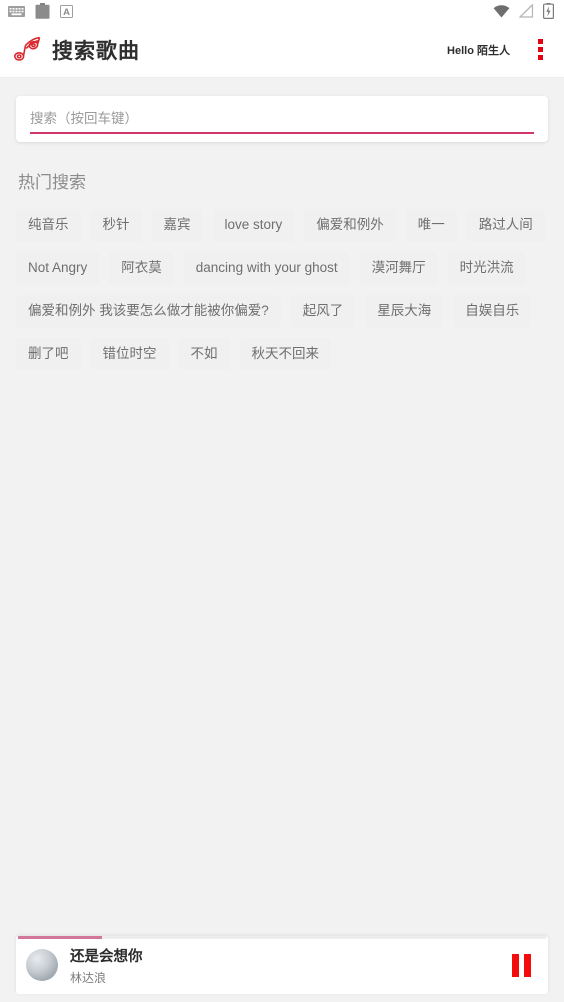 The image size is (564, 1002). Describe the element at coordinates (521, 965) in the screenshot. I see `pause-icon` at that location.